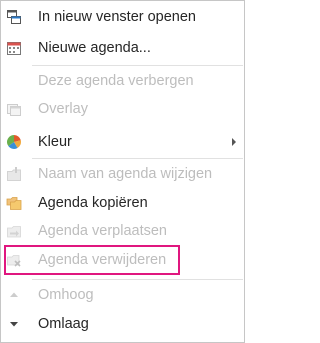 The width and height of the screenshot is (320, 343). Describe the element at coordinates (92, 260) in the screenshot. I see `highlight-box` at that location.